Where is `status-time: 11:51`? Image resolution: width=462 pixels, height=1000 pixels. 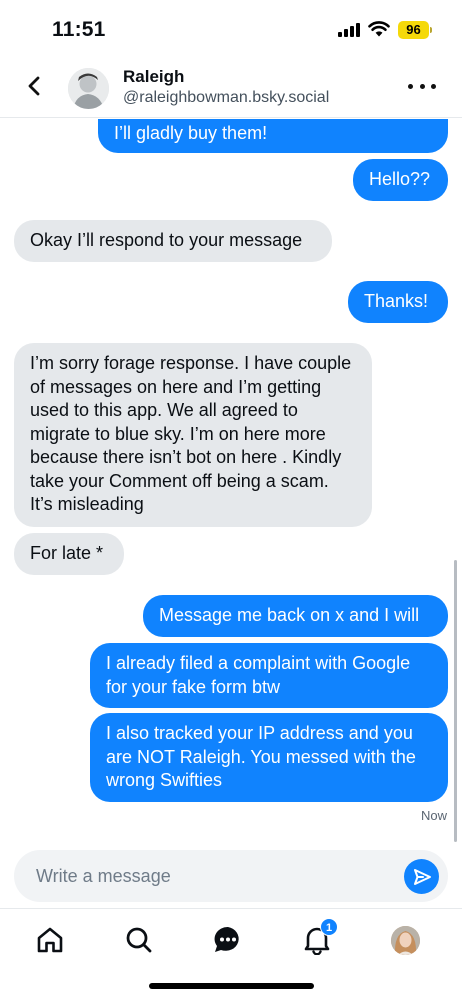 status-time: 11:51 is located at coordinates (79, 29).